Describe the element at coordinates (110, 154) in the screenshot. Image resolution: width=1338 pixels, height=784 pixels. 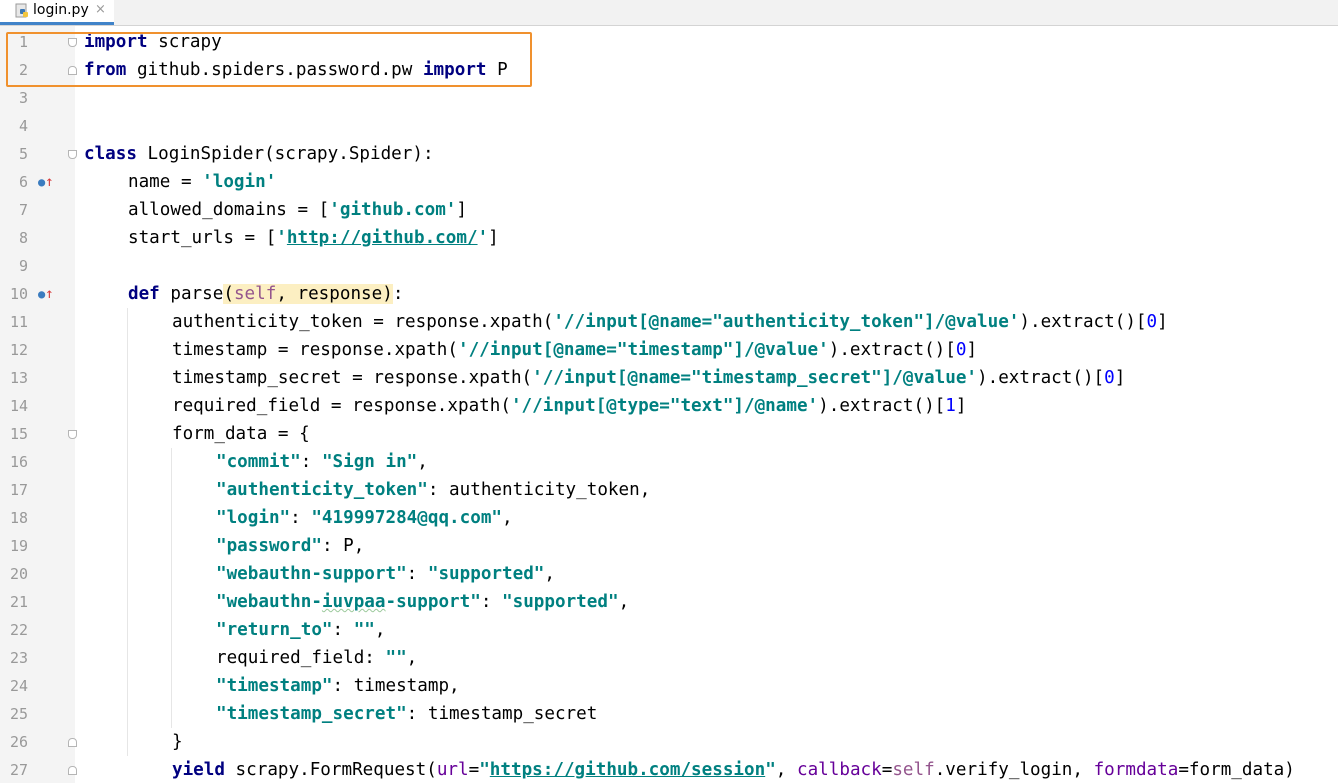
I see `code-token: class` at that location.